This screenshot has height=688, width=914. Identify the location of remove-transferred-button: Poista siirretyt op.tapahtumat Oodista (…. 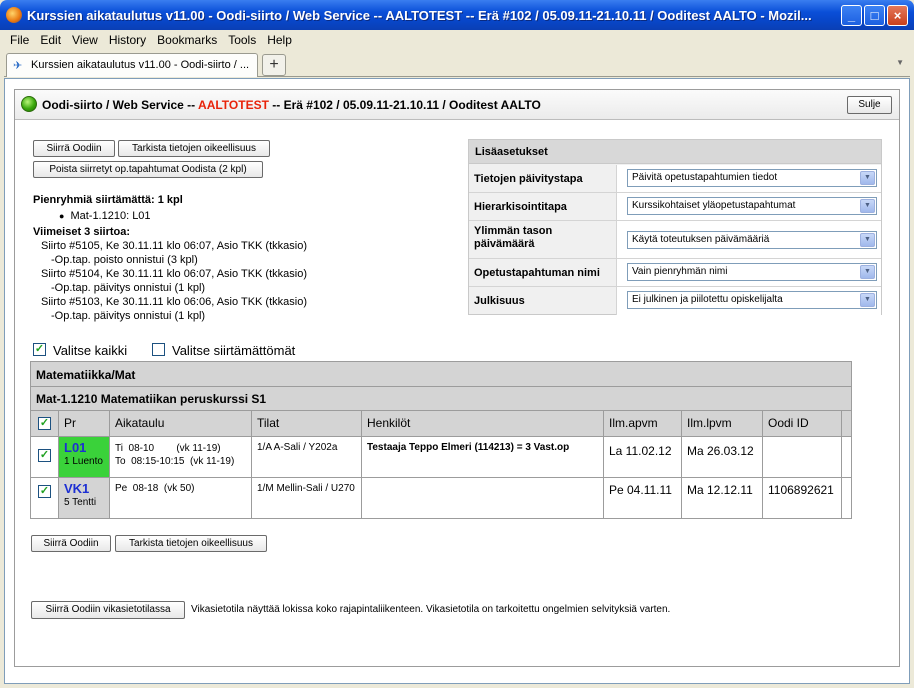
(148, 169).